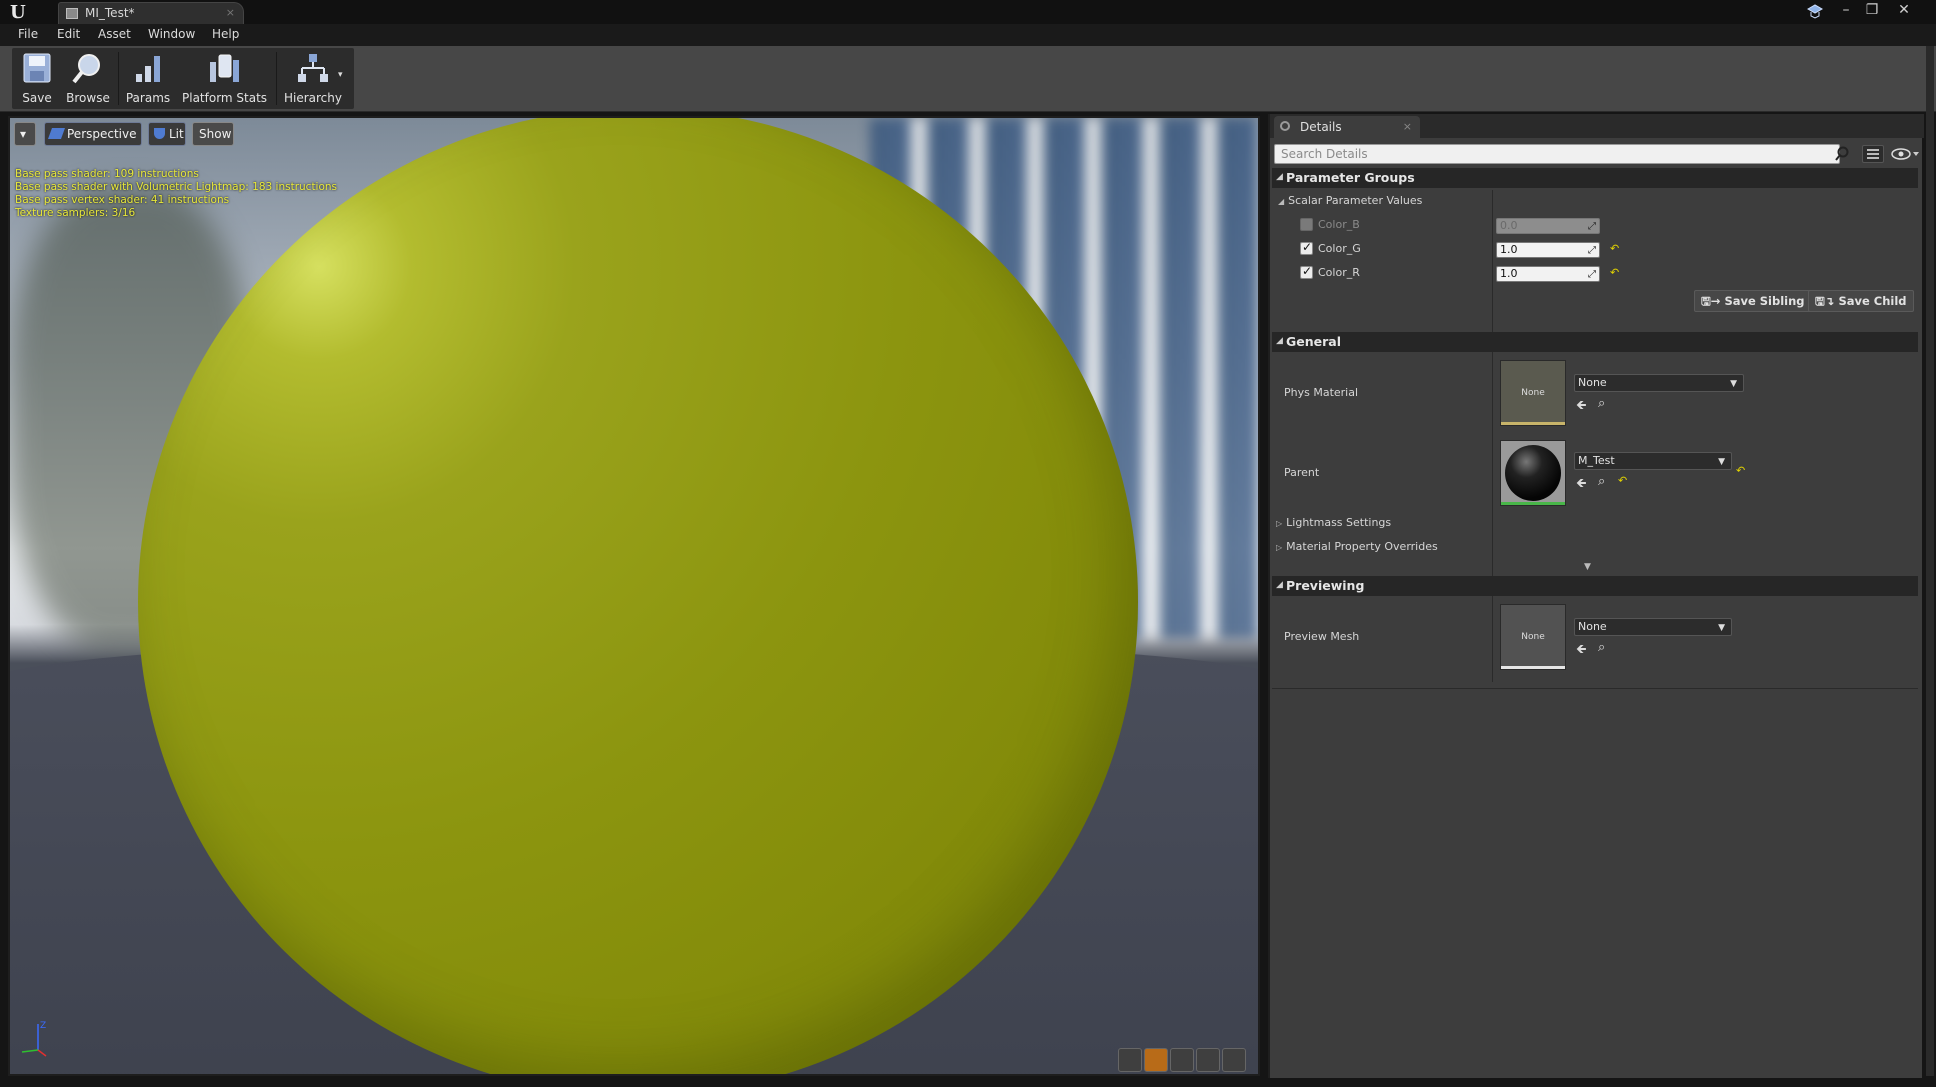 The image size is (1936, 1087). I want to click on save-sibling-button: 🖫→ Save Sibling, so click(1753, 301).